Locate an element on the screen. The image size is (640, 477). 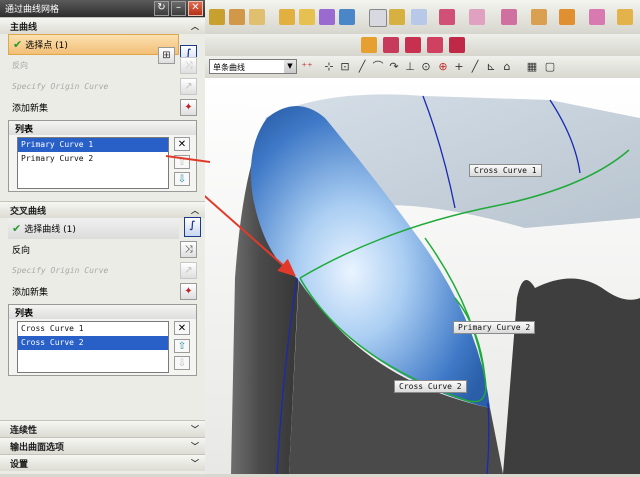
trim-icon is located at coordinates (509, 17).